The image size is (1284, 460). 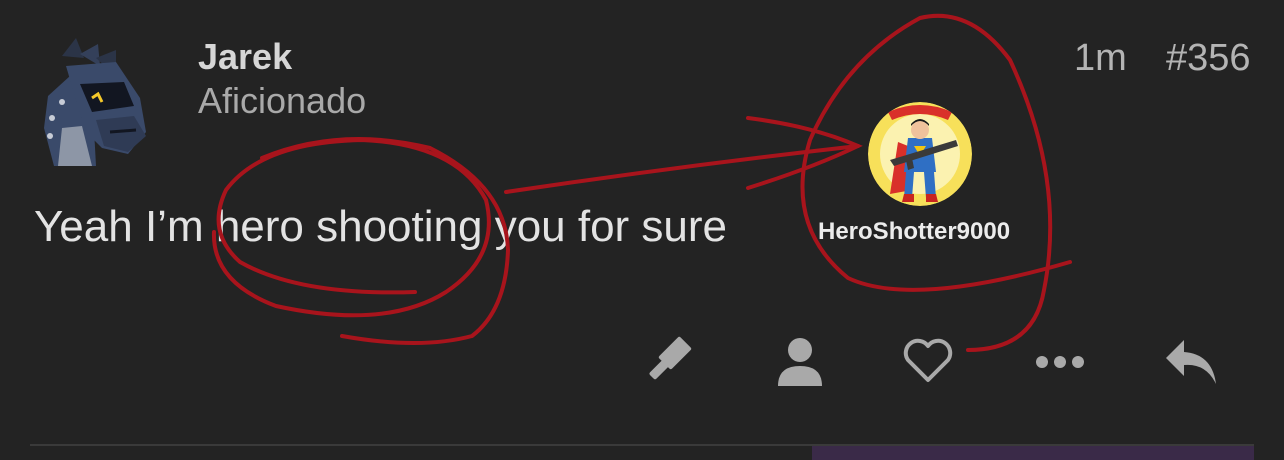 I want to click on superman-avatar-icon, so click(x=920, y=154).